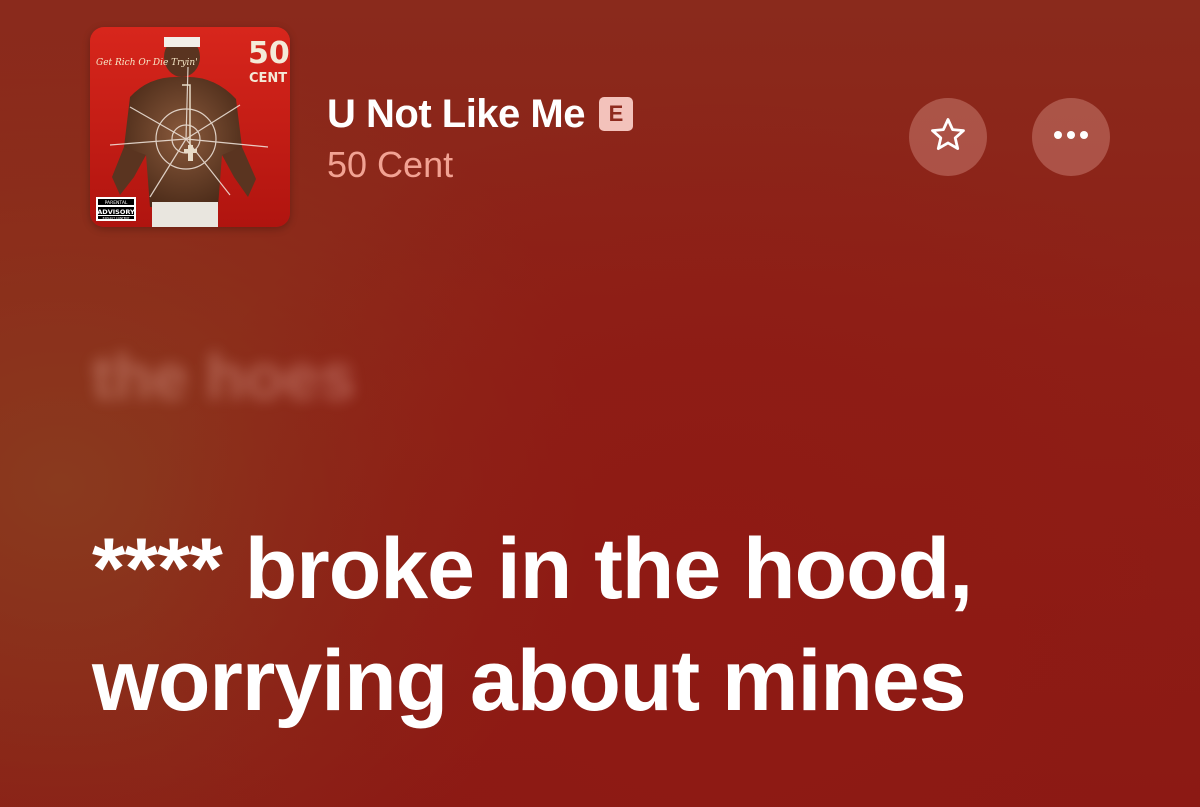 The width and height of the screenshot is (1200, 807). I want to click on track-title: U Not Like Me, so click(456, 114).